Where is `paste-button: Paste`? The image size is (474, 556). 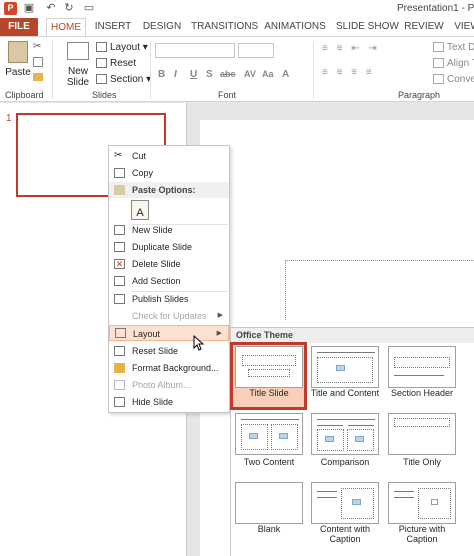
paste-button: Paste is located at coordinates (18, 72).